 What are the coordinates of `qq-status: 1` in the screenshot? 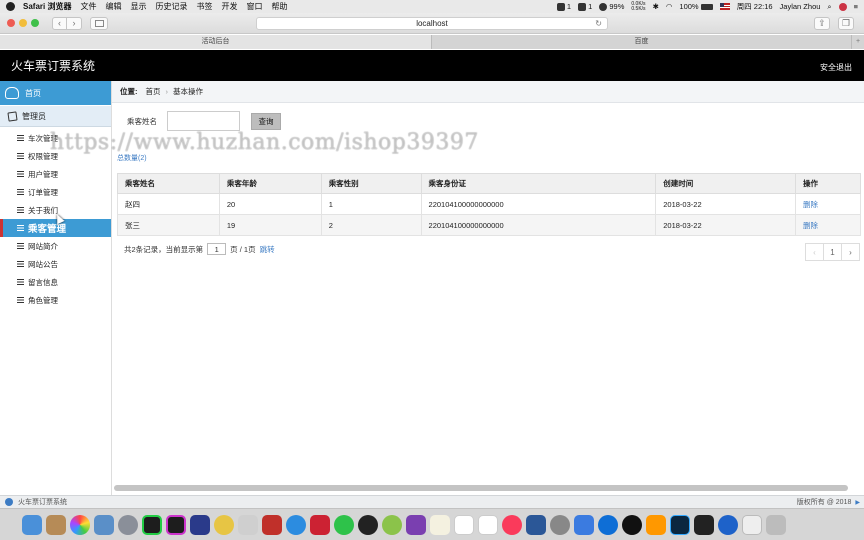 It's located at (563, 6).